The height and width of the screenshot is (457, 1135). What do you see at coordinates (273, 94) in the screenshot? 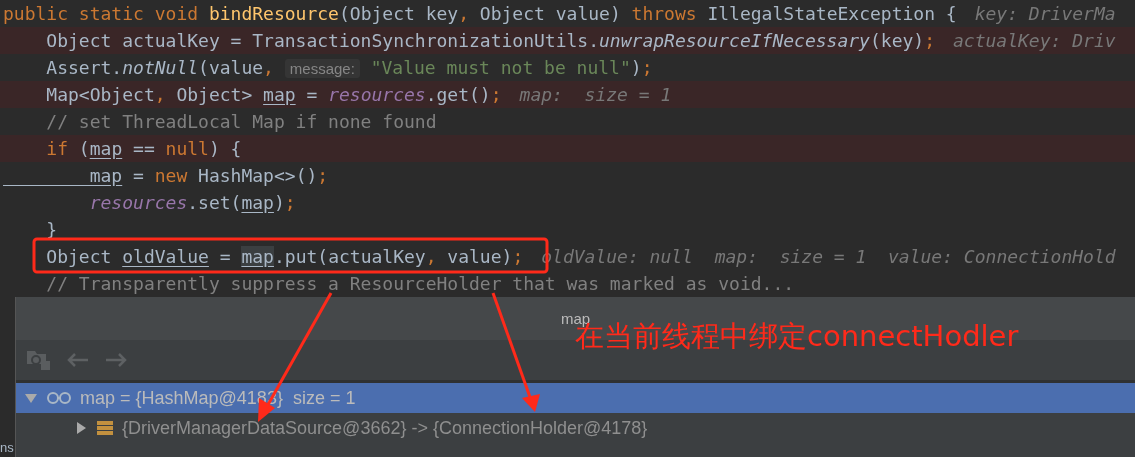
I see `code-line: Map<Object, Object> map = resources.get();` at bounding box center [273, 94].